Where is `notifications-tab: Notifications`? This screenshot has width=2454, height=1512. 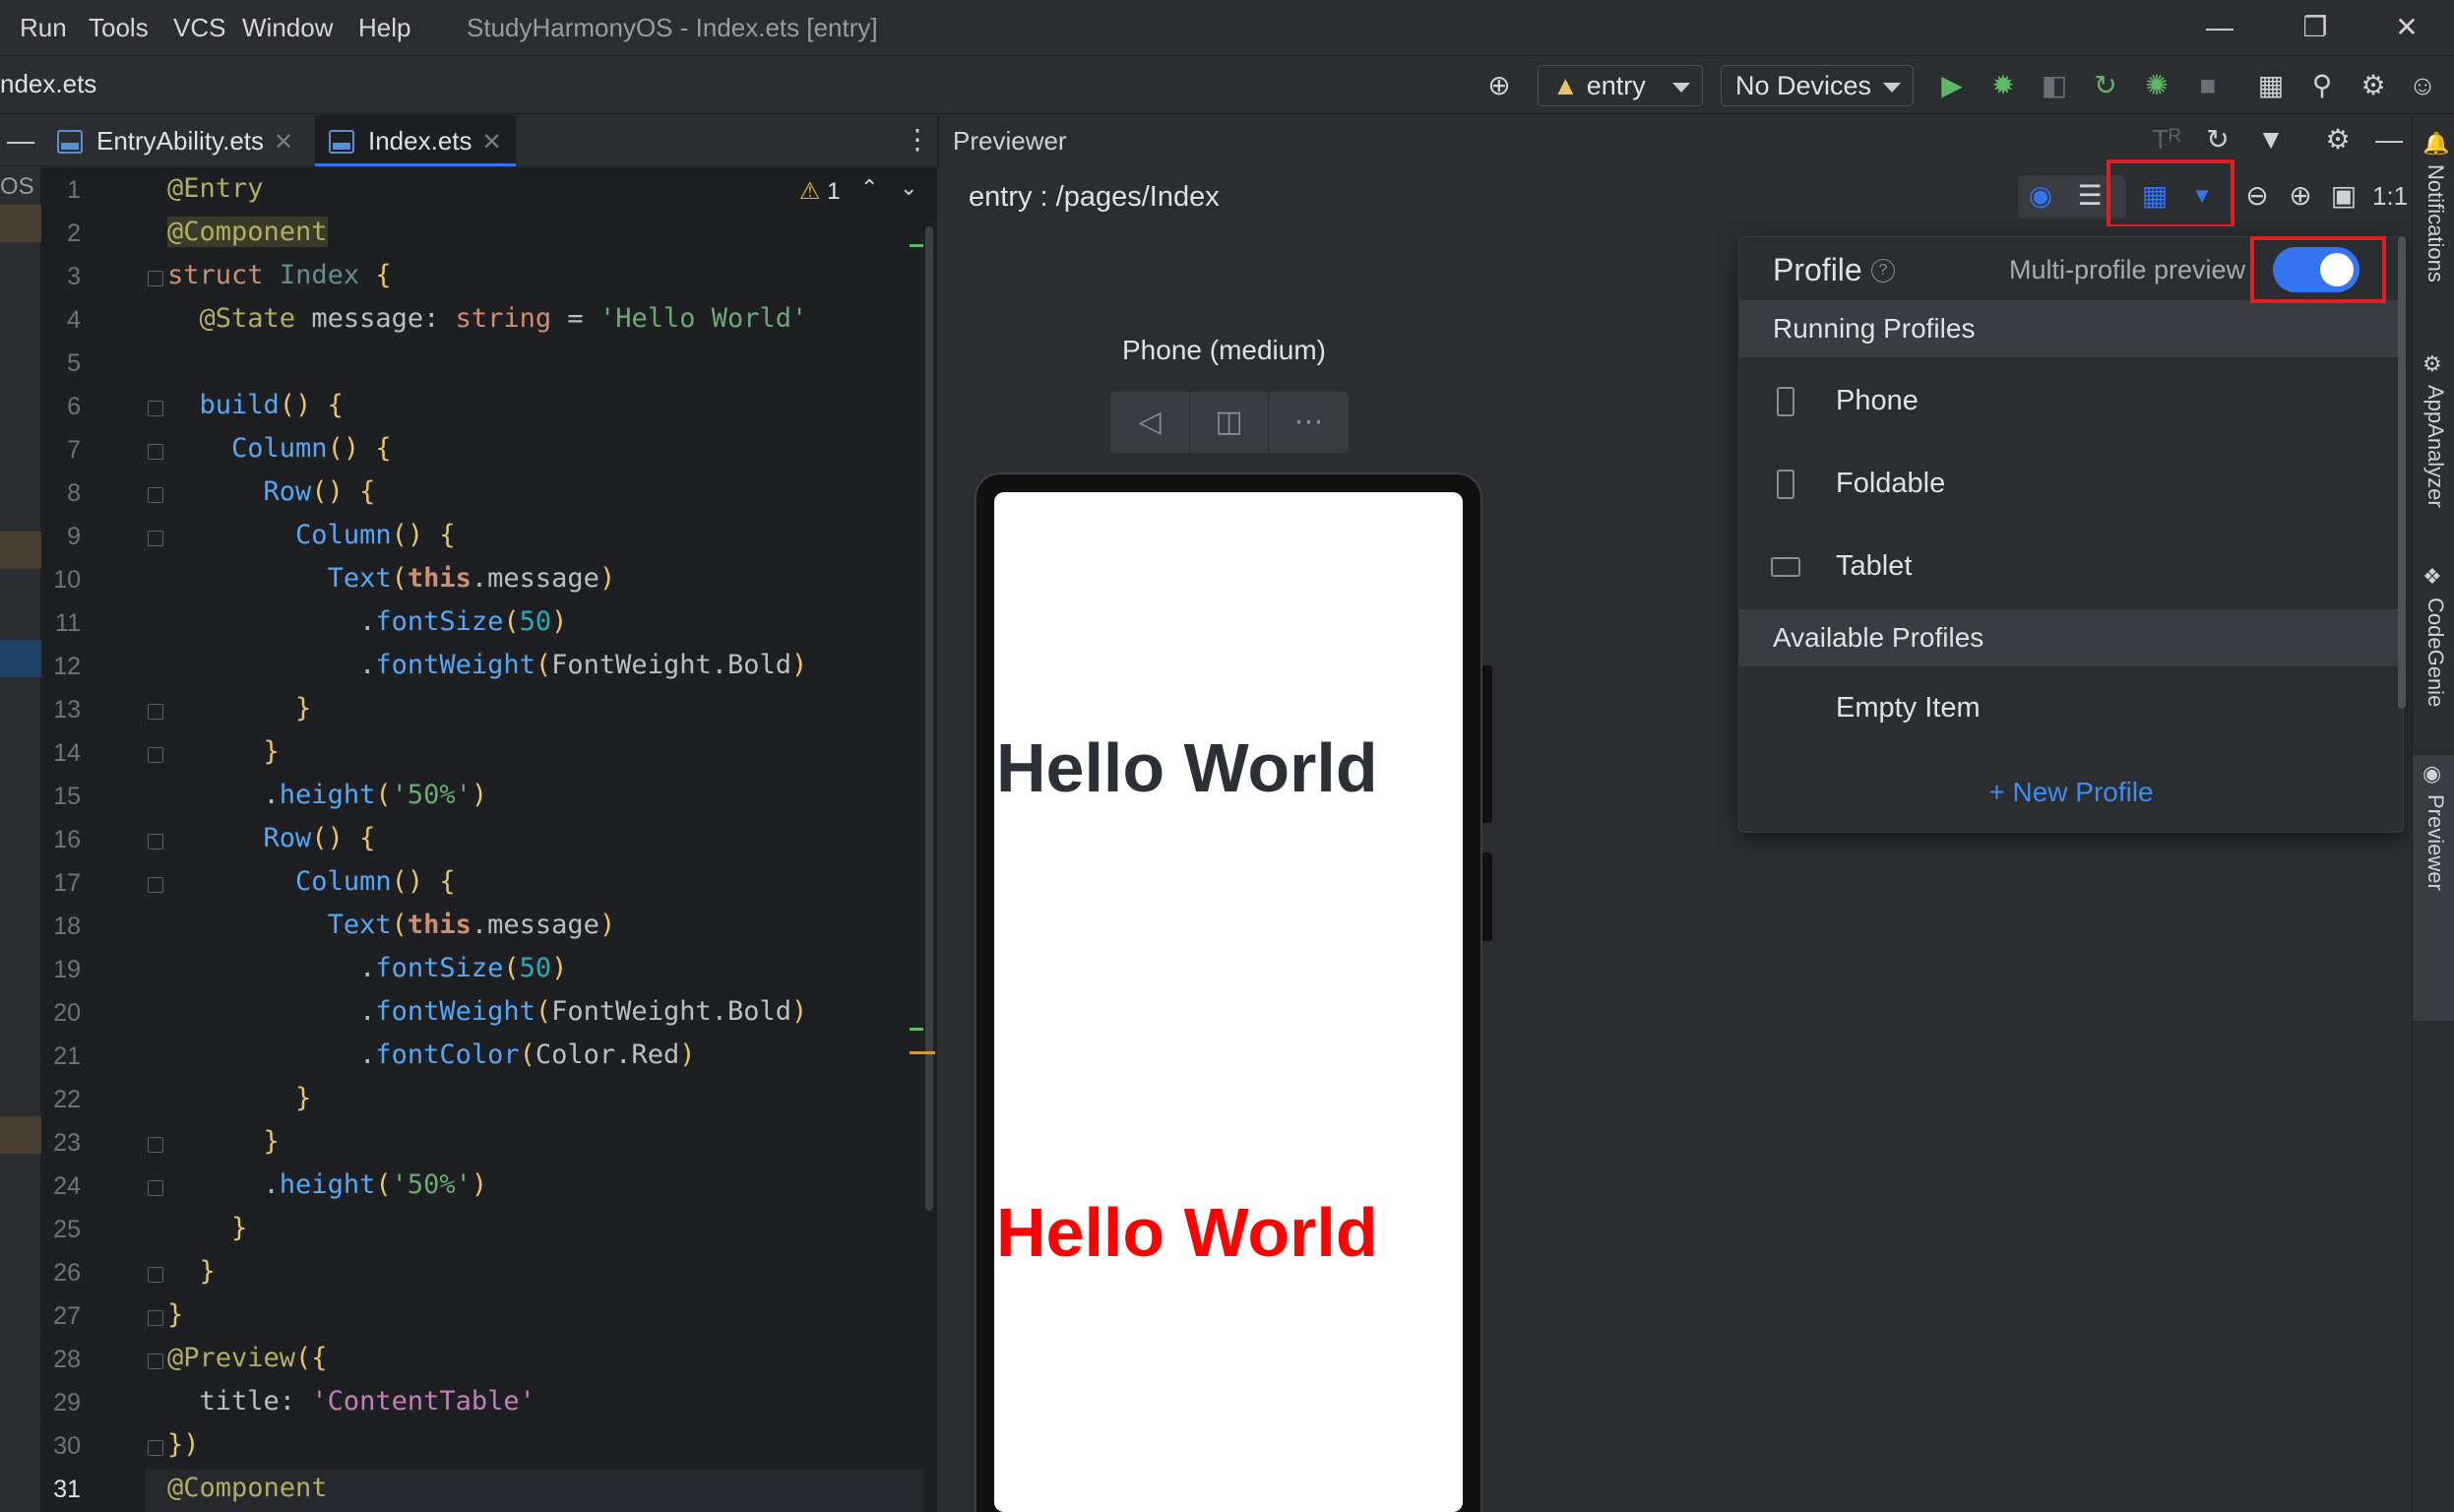 notifications-tab: Notifications is located at coordinates (2435, 223).